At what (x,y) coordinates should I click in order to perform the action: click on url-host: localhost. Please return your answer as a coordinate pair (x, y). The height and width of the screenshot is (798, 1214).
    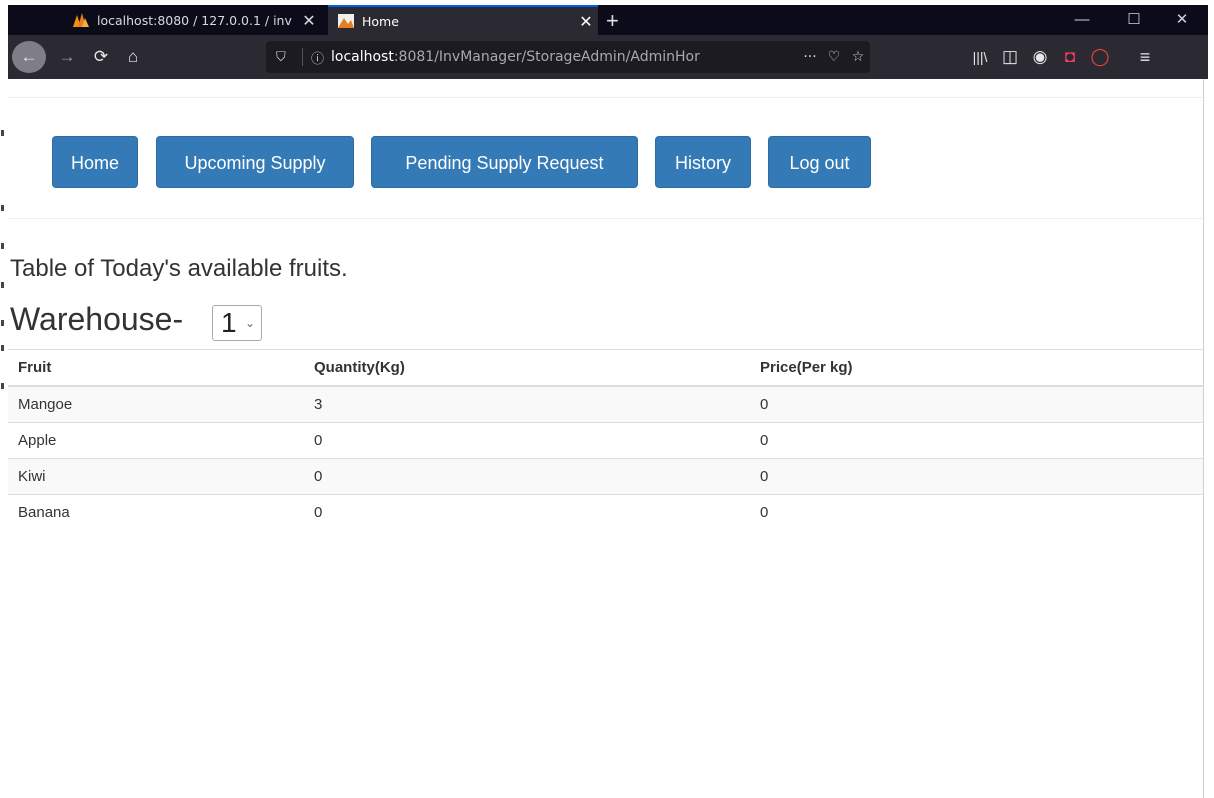
    Looking at the image, I should click on (362, 57).